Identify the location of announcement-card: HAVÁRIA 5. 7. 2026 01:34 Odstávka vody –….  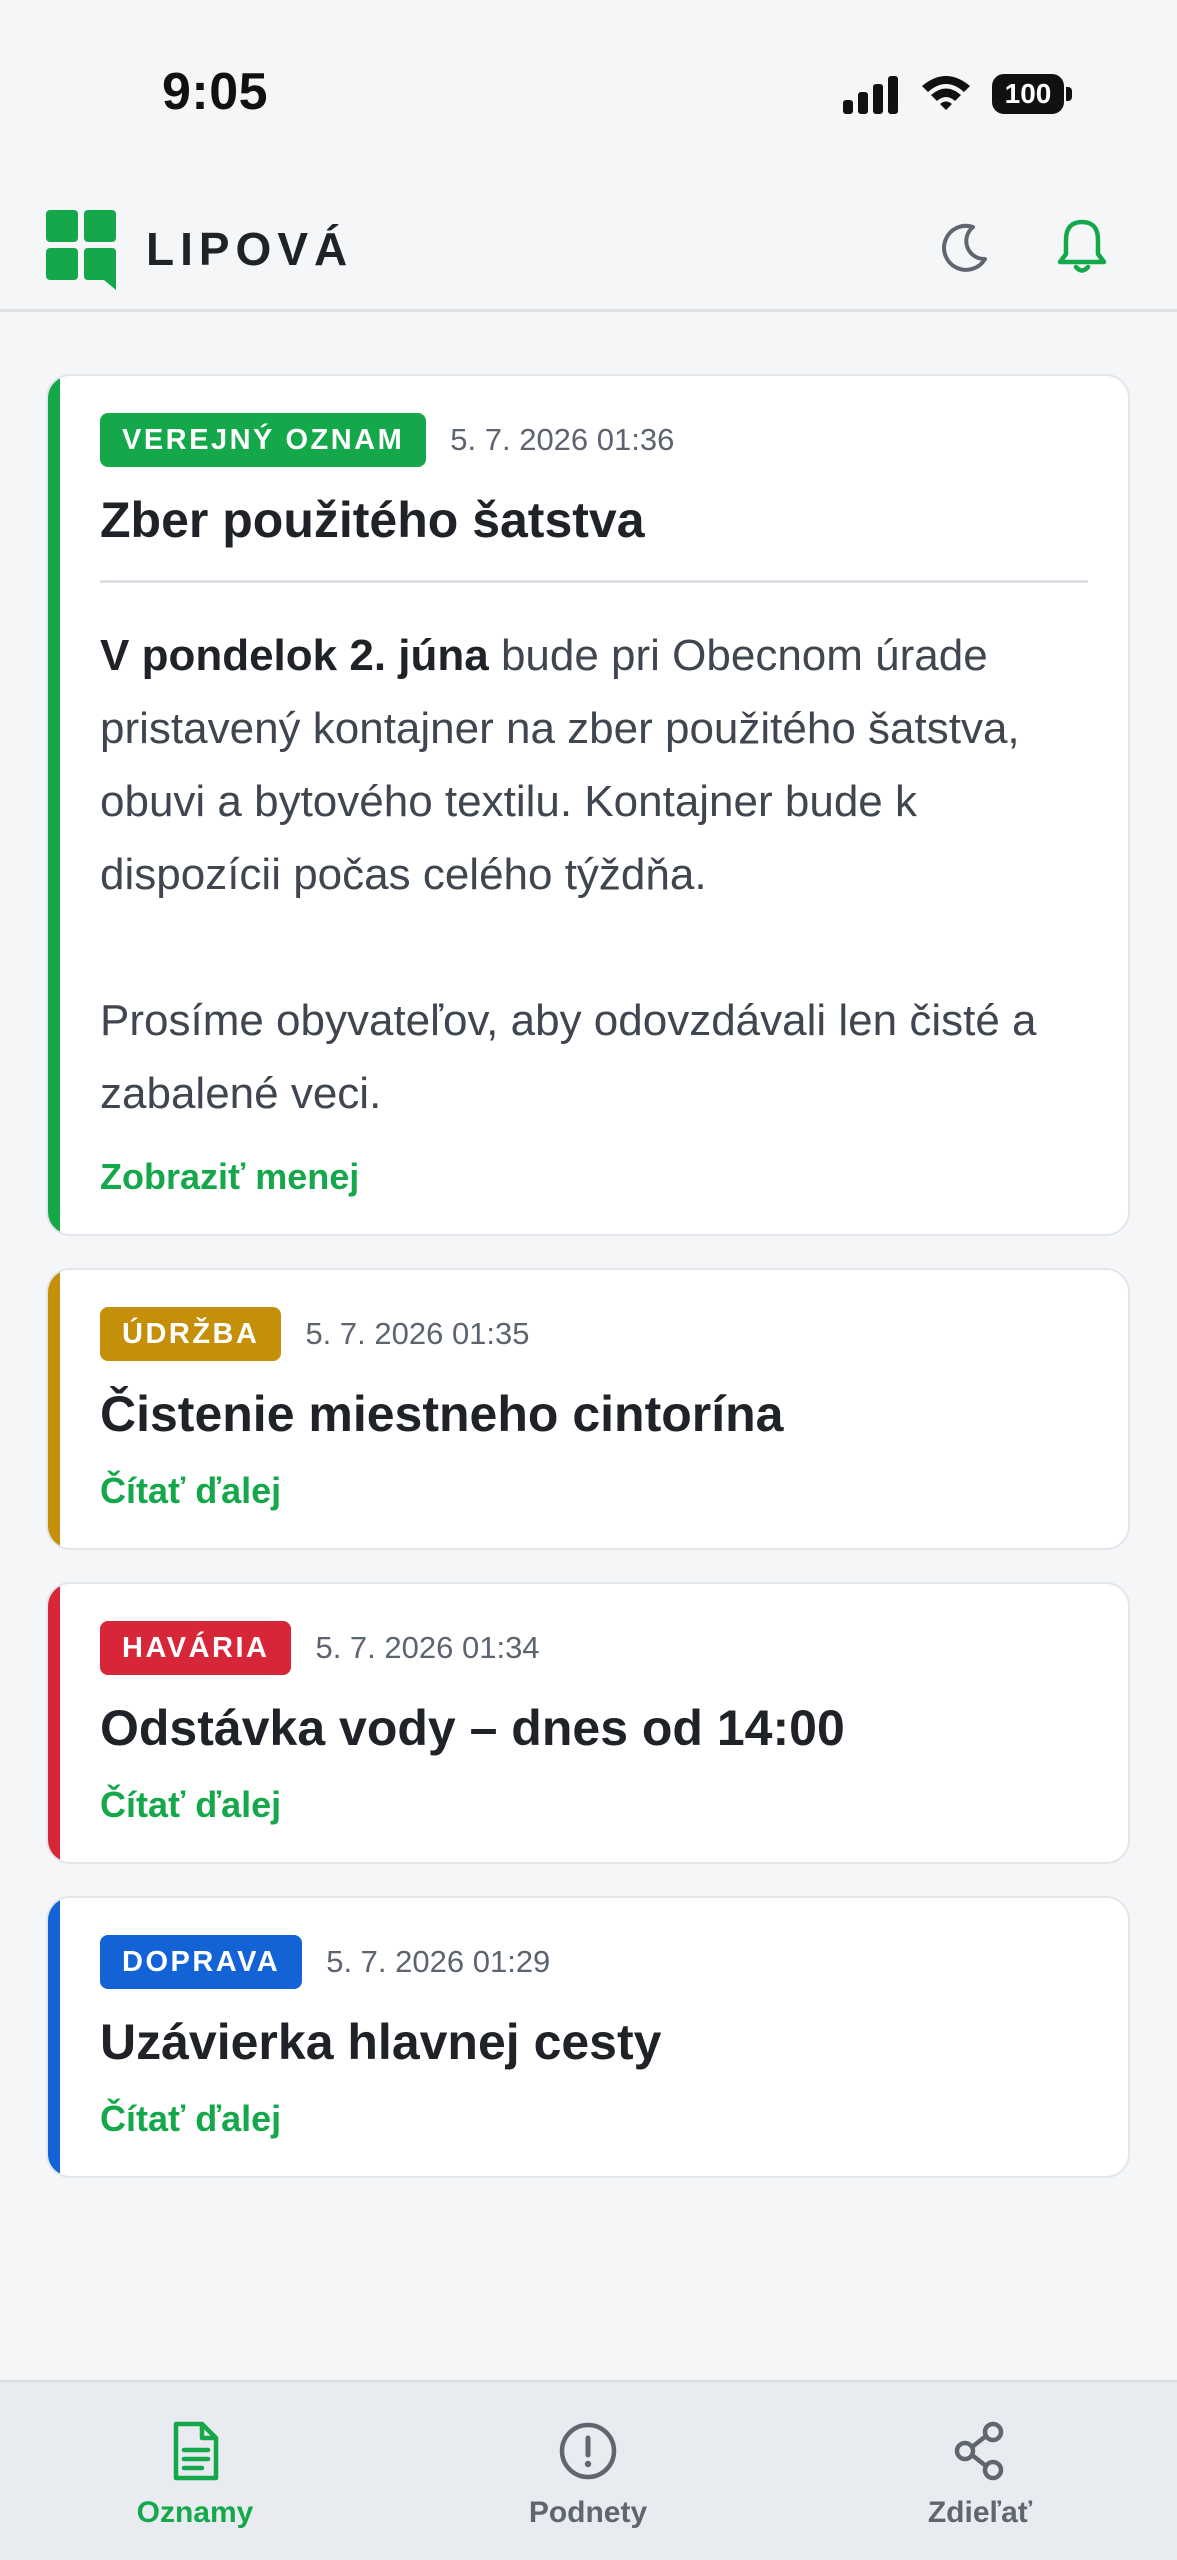
(588, 1723).